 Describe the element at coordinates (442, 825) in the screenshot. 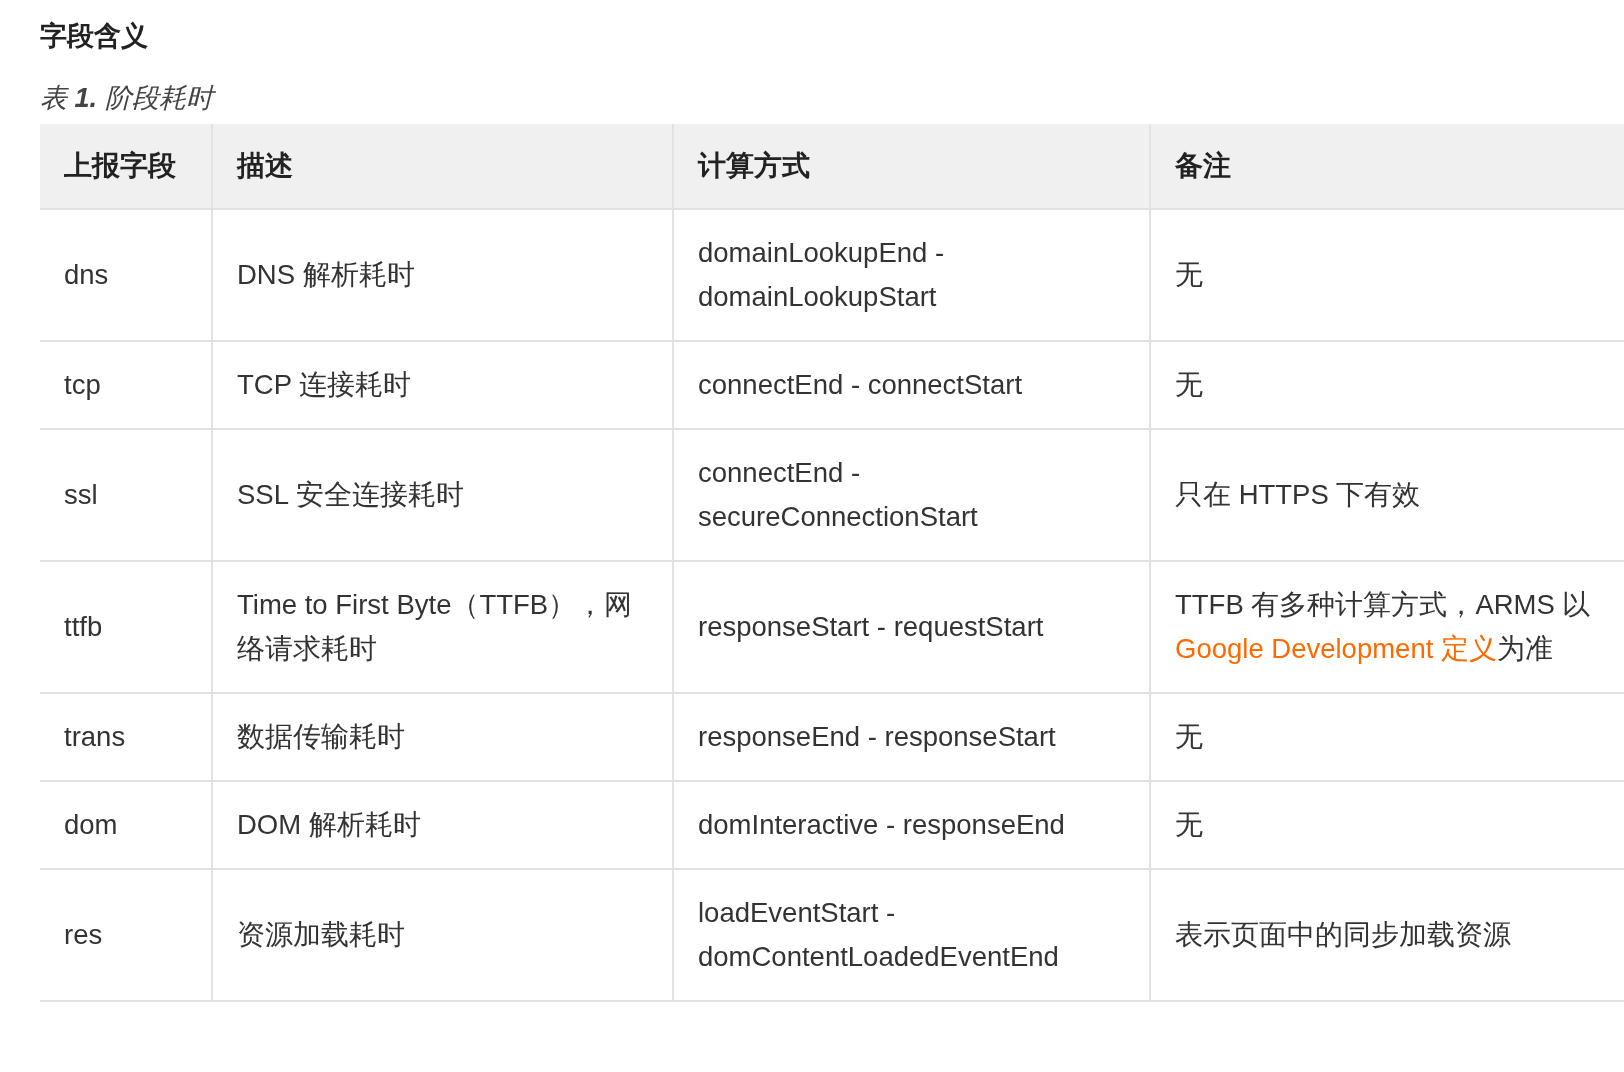

I see `table-cell: DOM 解析耗时` at that location.